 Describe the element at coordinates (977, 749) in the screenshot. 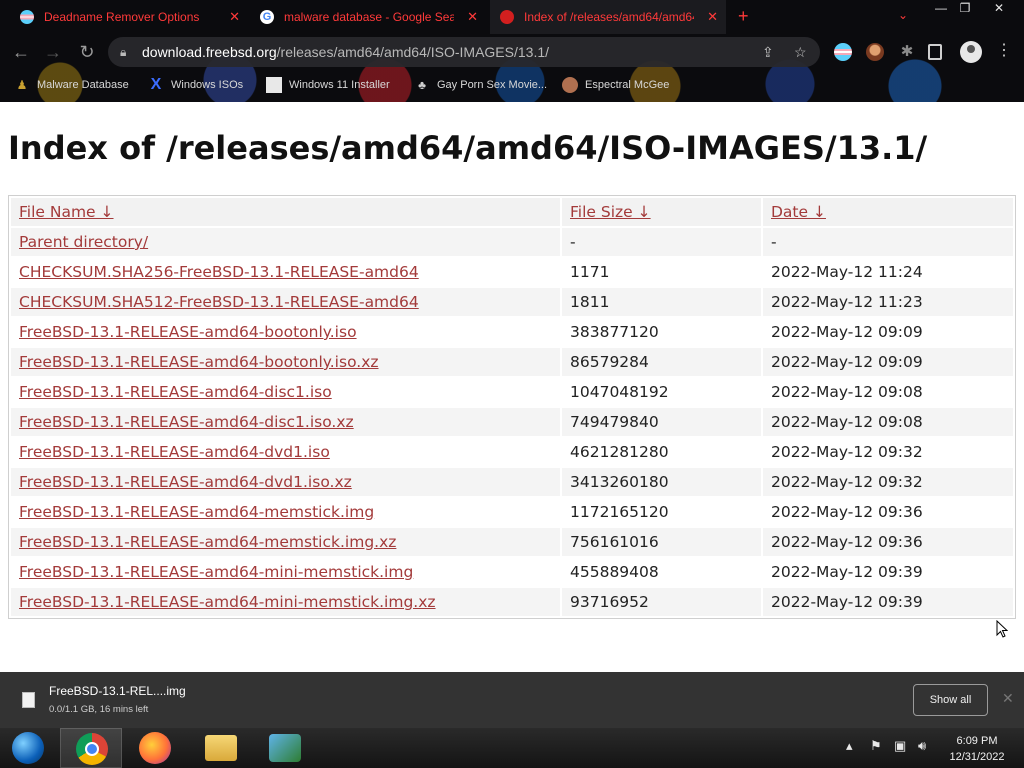

I see `system-clock: 6:09 PM 12/31/2022` at that location.